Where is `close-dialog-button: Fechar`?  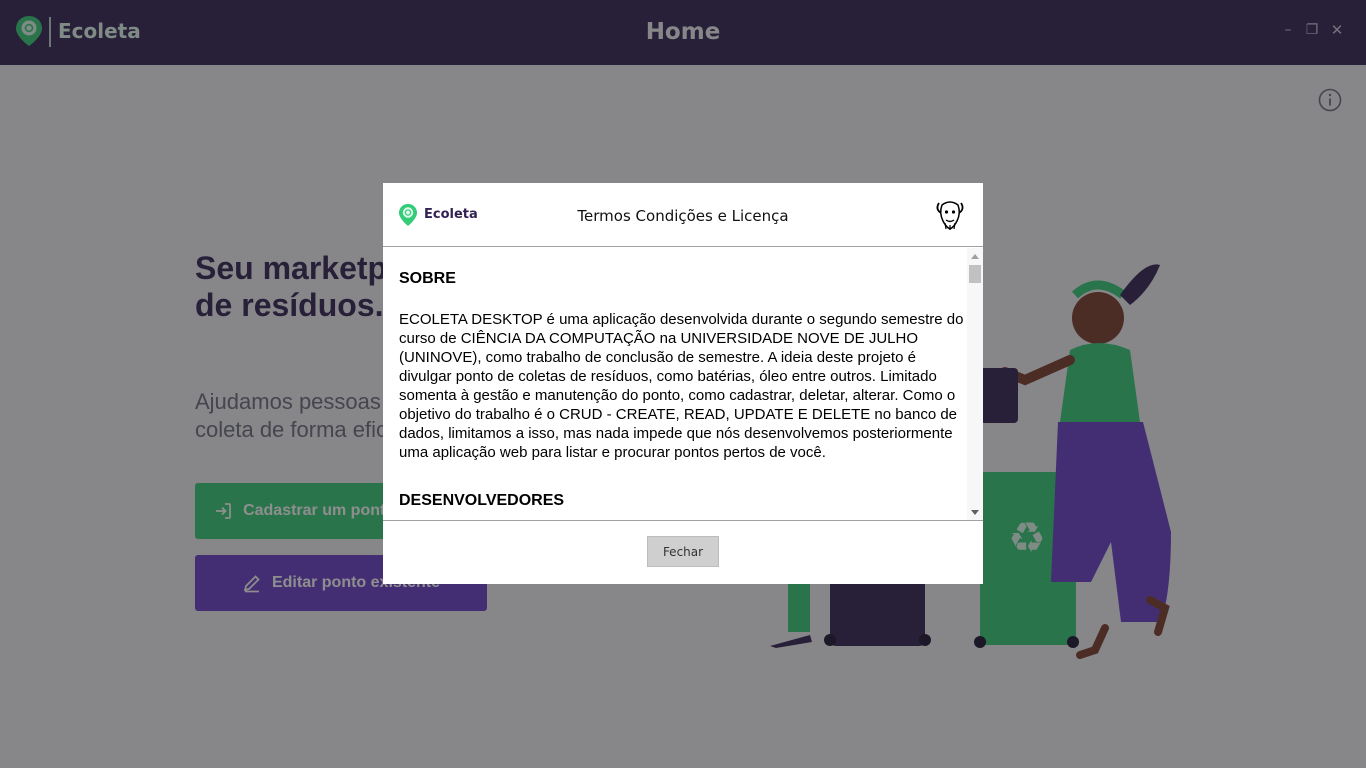
close-dialog-button: Fechar is located at coordinates (683, 551).